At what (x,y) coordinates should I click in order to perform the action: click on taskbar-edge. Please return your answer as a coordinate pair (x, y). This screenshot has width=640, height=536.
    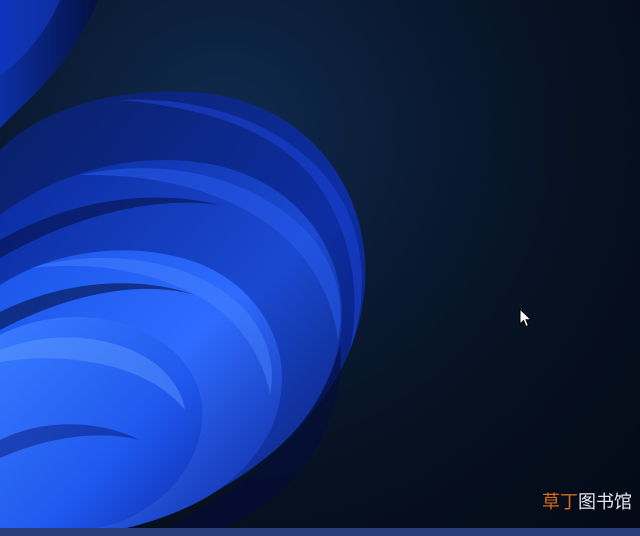
    Looking at the image, I should click on (320, 532).